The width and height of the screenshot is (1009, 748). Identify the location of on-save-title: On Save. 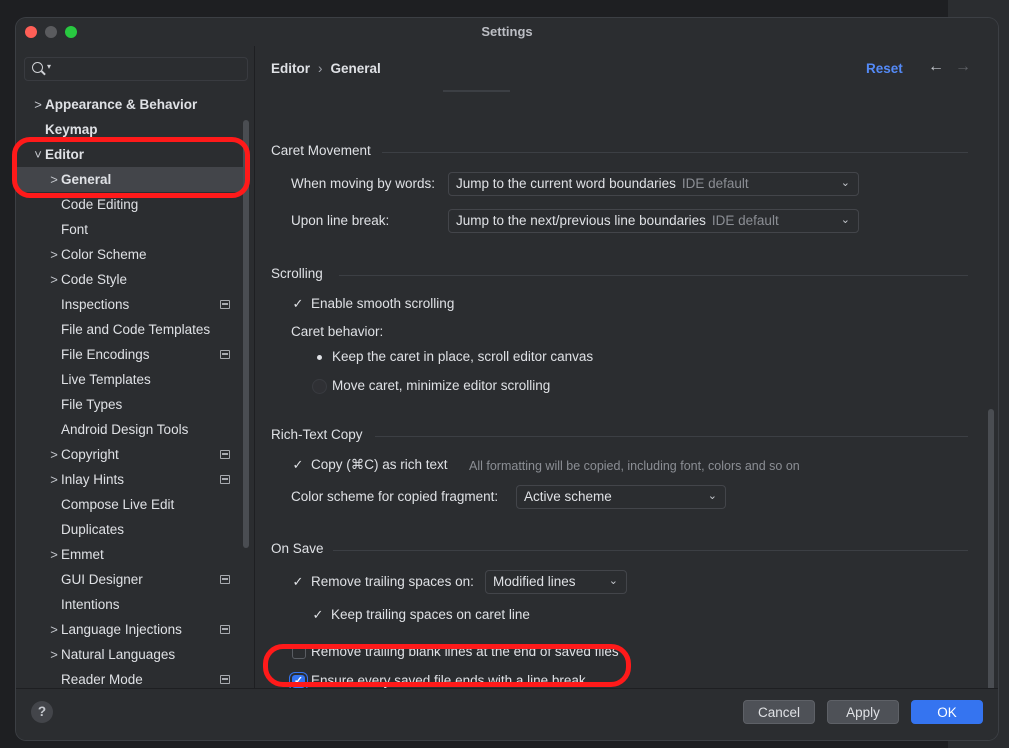
(297, 548).